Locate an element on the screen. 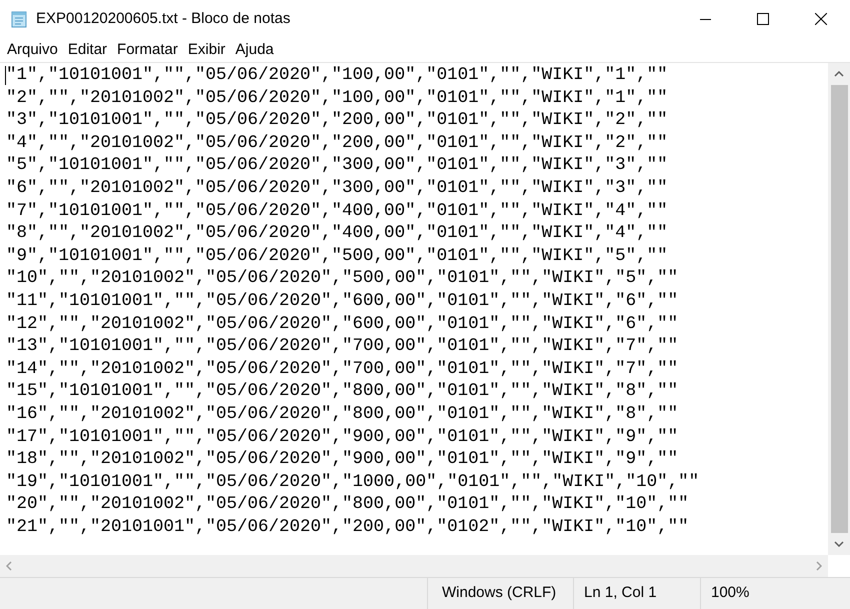  text-line: "5","10101001","","05/06/2020","300,00","0101","","WIKI","3","" is located at coordinates (337, 165).